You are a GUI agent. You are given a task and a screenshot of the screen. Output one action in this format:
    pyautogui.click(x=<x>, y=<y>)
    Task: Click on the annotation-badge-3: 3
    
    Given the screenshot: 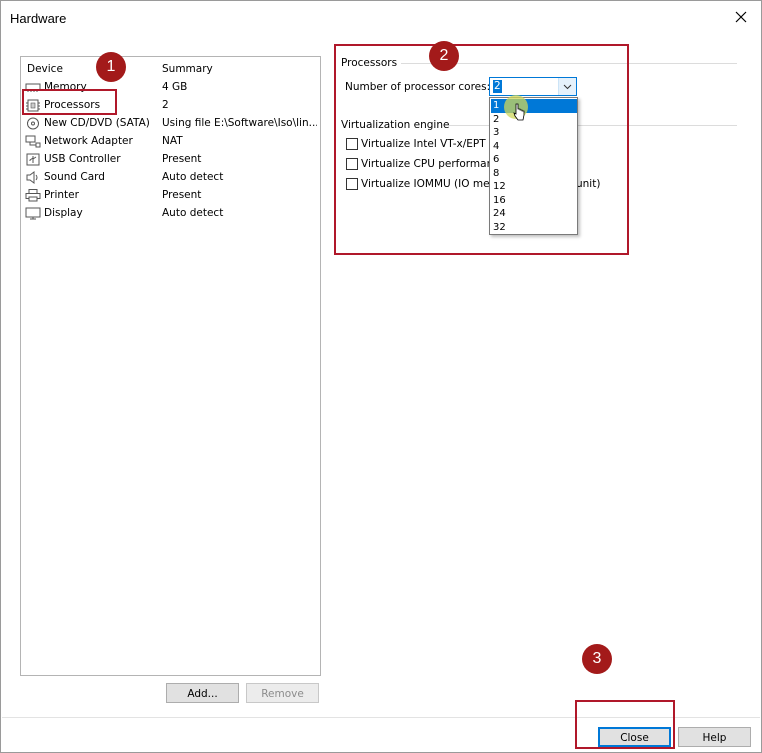 What is the action you would take?
    pyautogui.click(x=597, y=659)
    